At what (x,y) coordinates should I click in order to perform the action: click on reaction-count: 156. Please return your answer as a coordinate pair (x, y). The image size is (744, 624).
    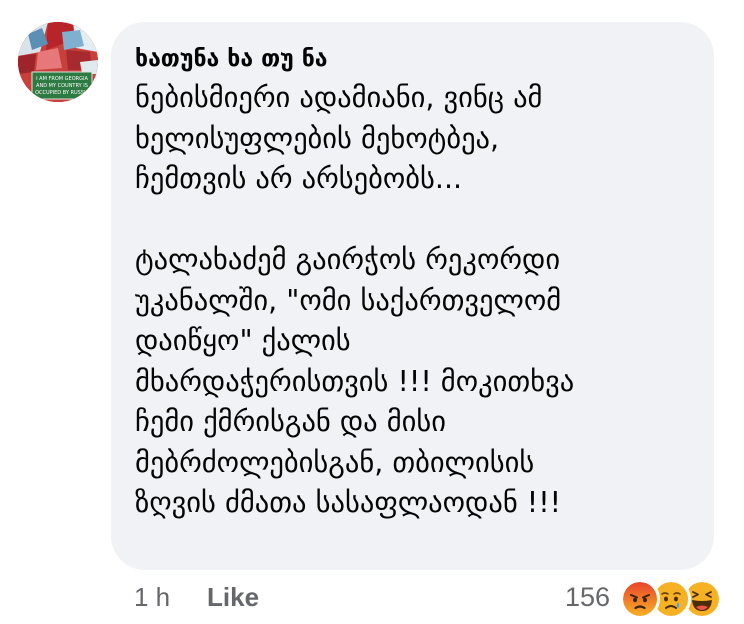
    Looking at the image, I should click on (587, 597).